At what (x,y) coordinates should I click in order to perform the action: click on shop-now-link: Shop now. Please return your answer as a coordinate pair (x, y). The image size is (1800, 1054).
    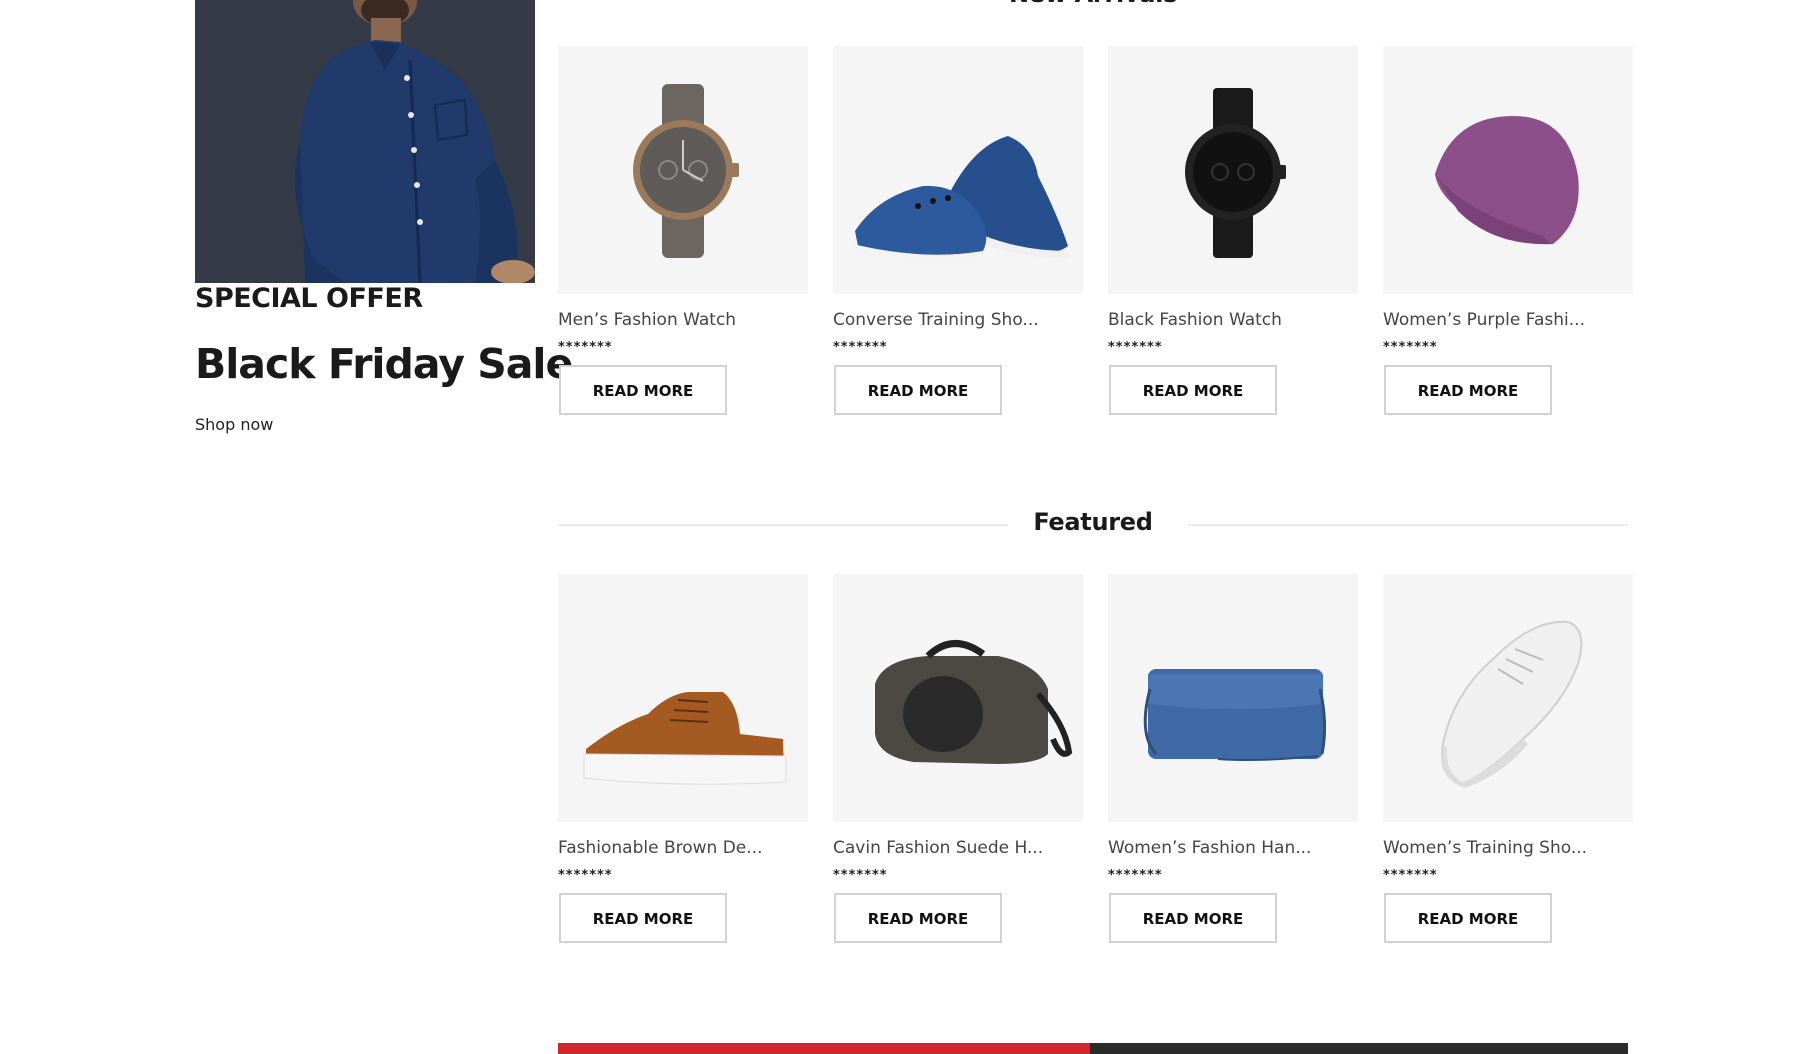
    Looking at the image, I should click on (234, 424).